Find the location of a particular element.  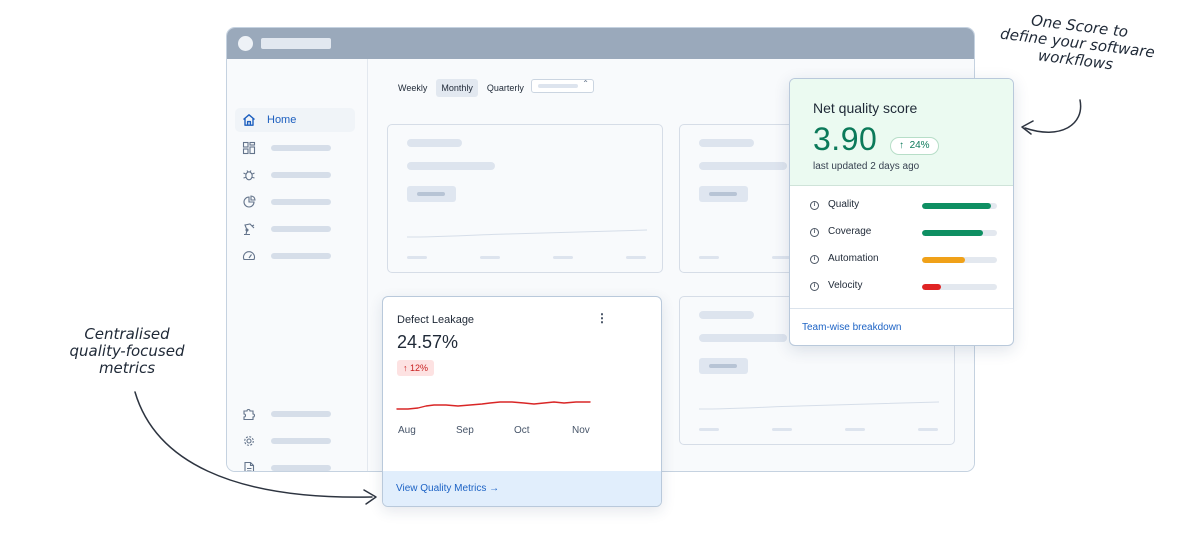

skeleton-sparkline is located at coordinates (819, 405).